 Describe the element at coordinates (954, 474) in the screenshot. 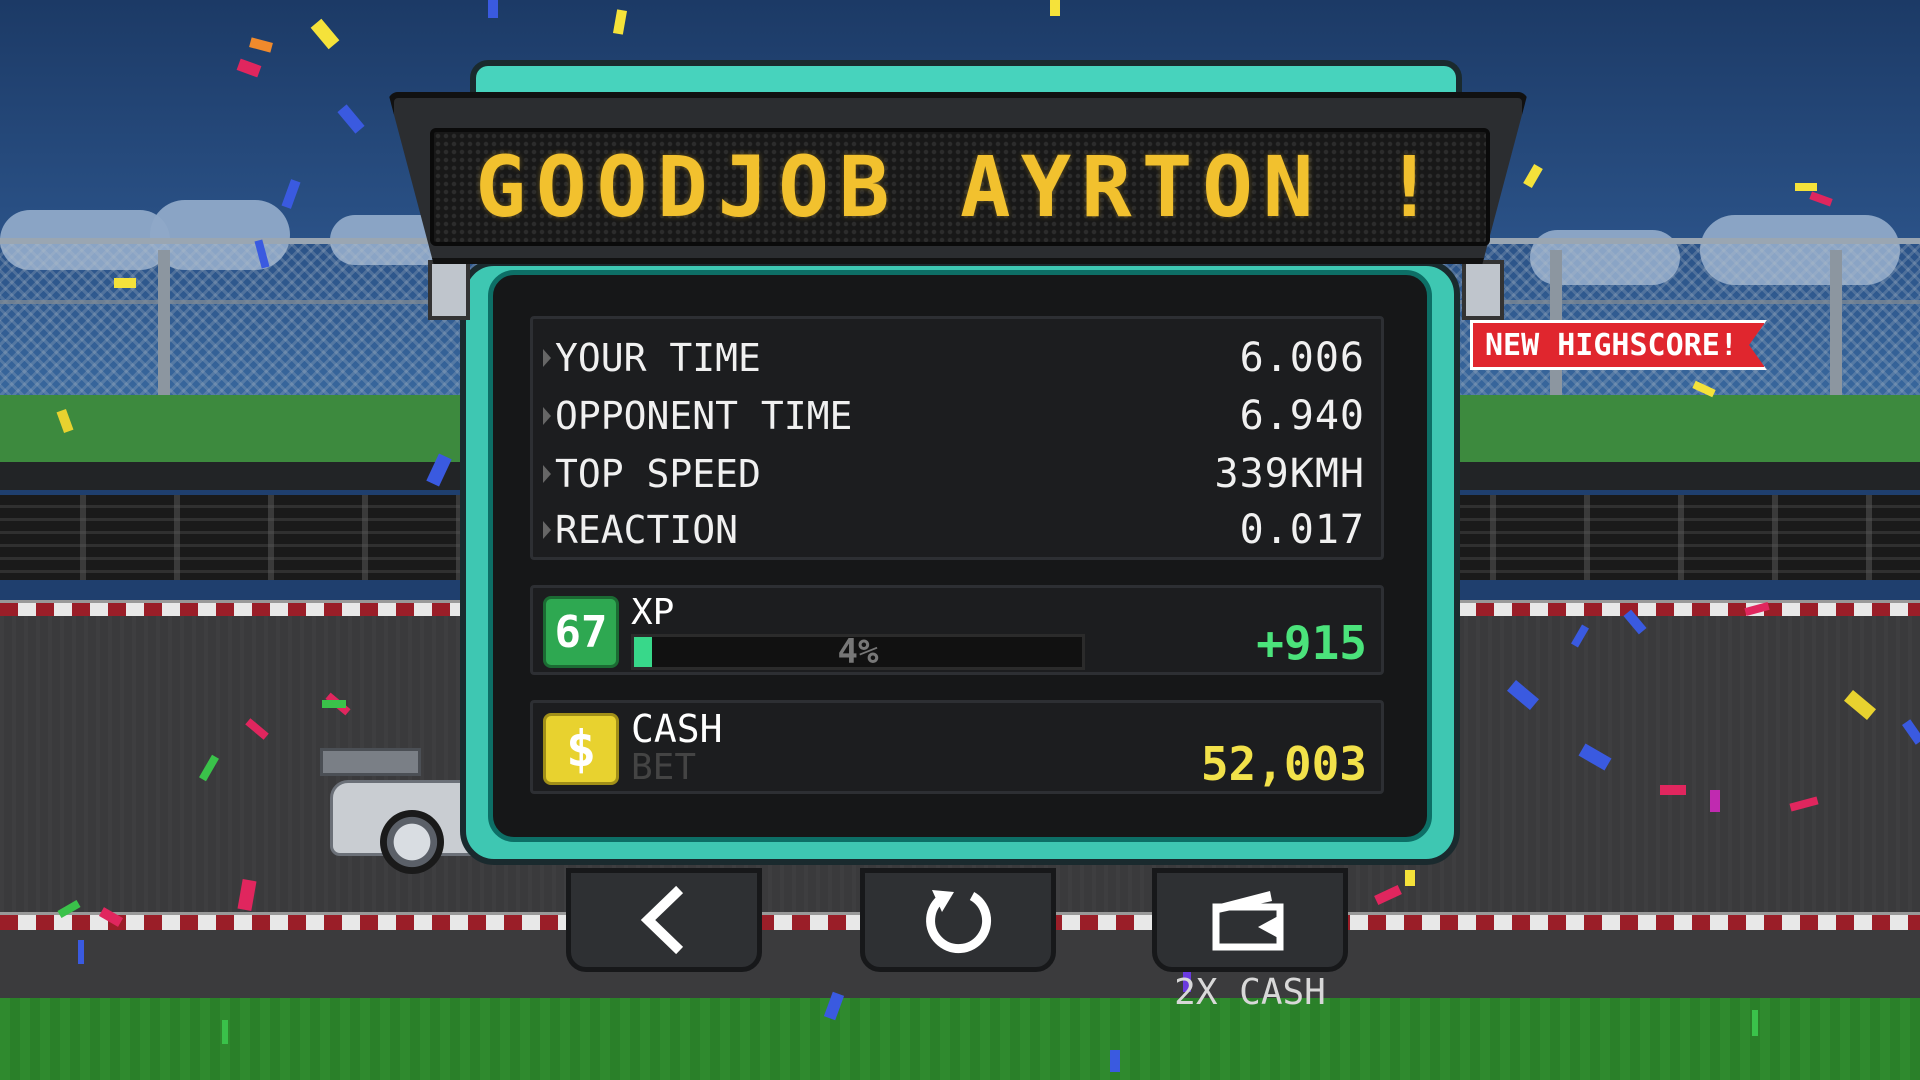

I see `stat-row-top-speed: TOP SPEED 339KMH` at that location.